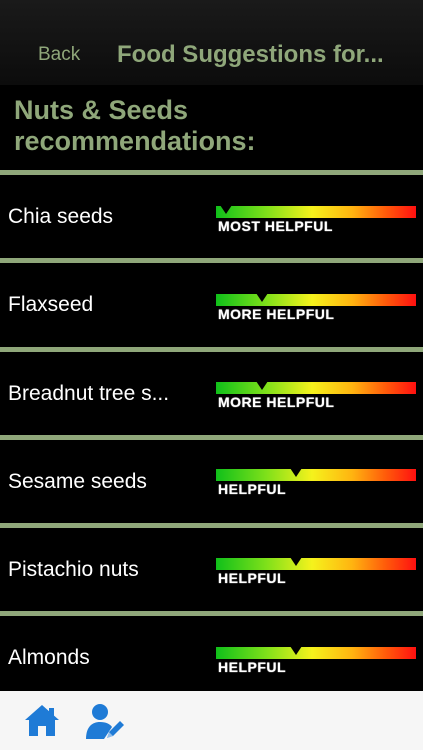  I want to click on section-heading: Nuts & Seeds recommendations:, so click(135, 125).